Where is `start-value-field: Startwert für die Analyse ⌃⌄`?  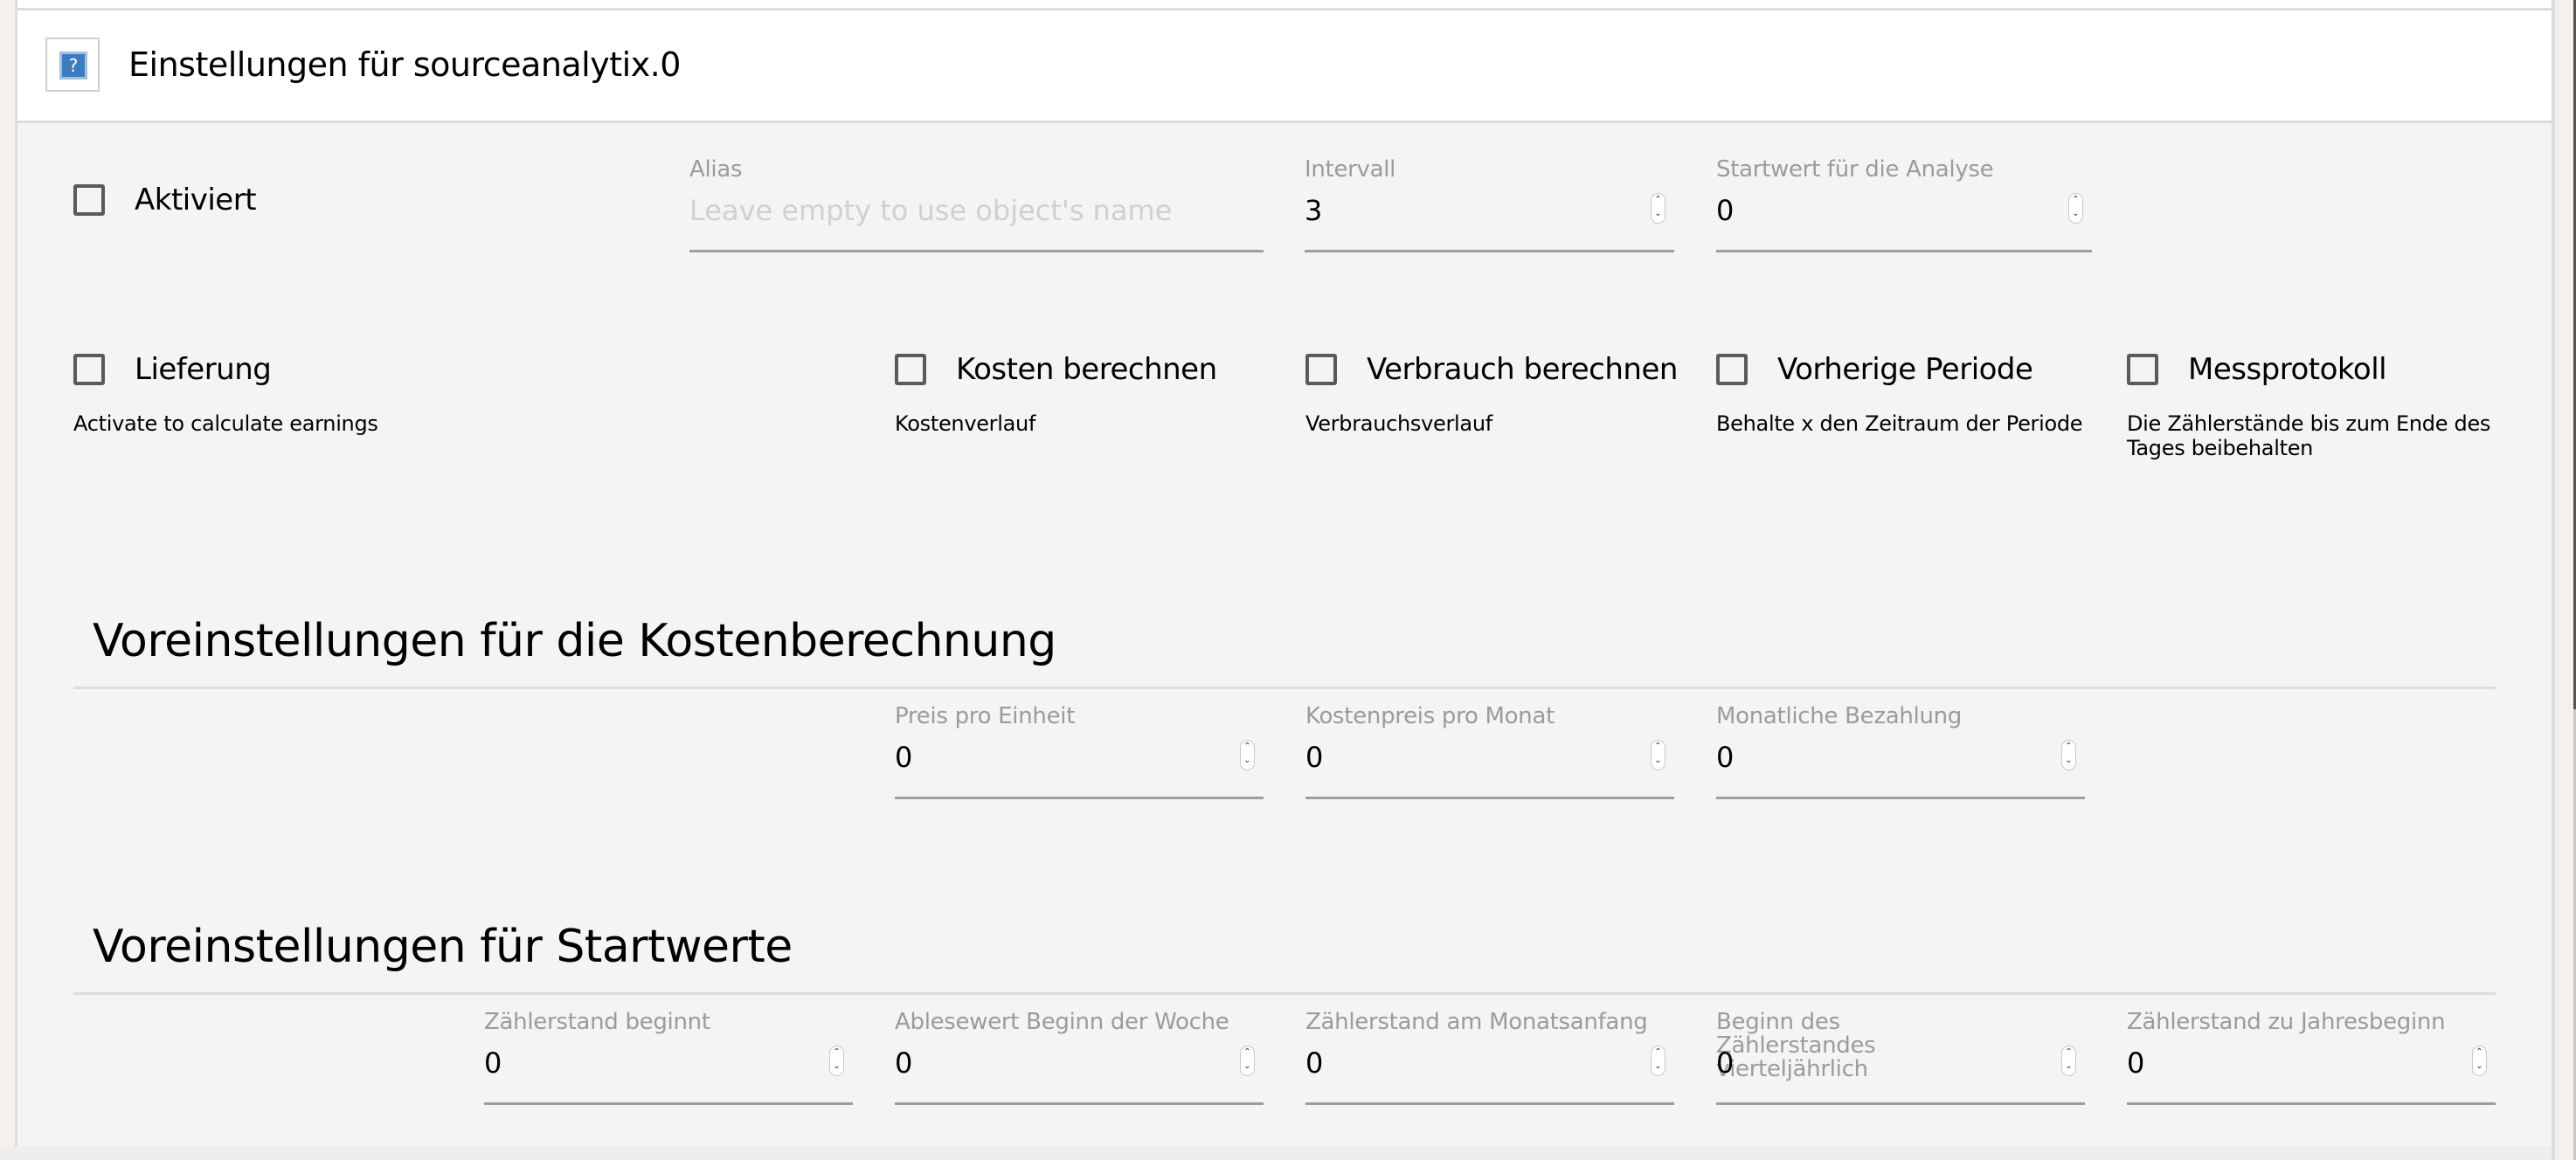 start-value-field: Startwert für die Analyse ⌃⌄ is located at coordinates (1904, 206).